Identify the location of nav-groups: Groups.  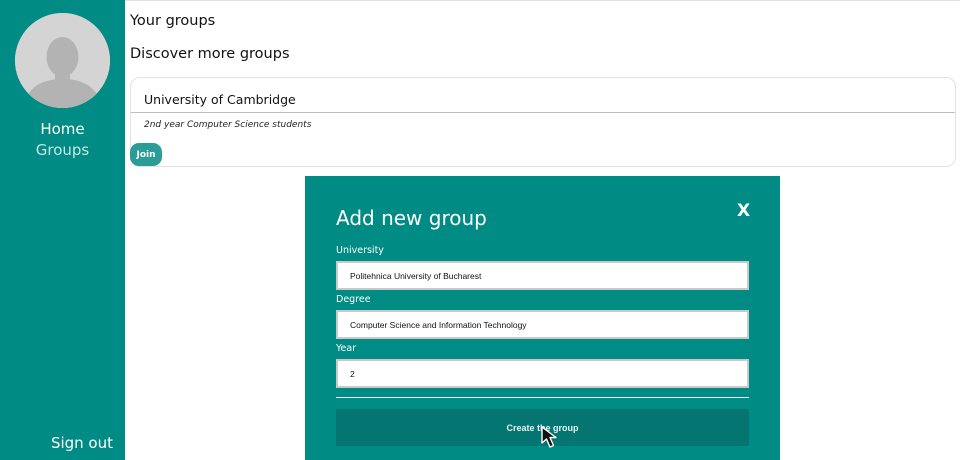
(62, 150).